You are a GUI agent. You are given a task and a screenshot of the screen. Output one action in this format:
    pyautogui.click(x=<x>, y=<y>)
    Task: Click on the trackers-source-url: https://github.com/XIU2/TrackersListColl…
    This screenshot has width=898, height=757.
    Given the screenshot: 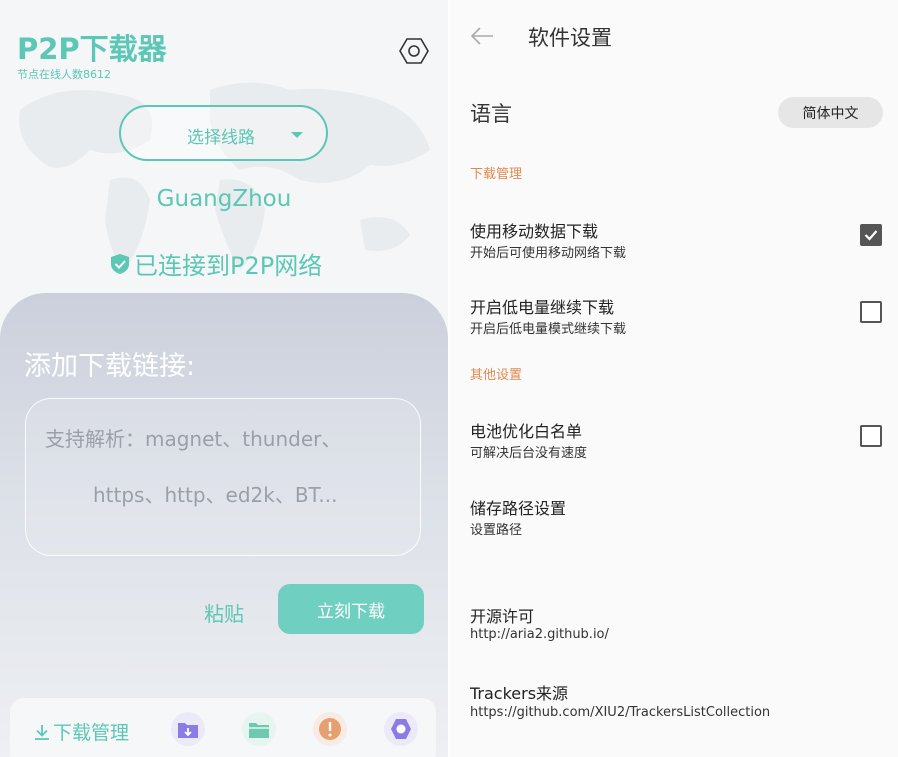 What is the action you would take?
    pyautogui.click(x=620, y=712)
    